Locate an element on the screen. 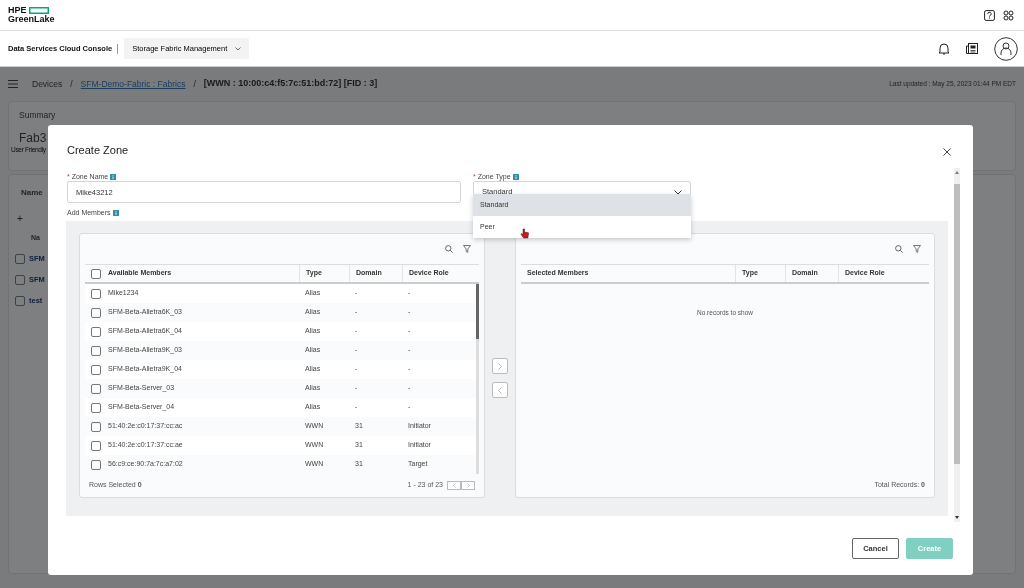  newspaper-icon is located at coordinates (972, 48).